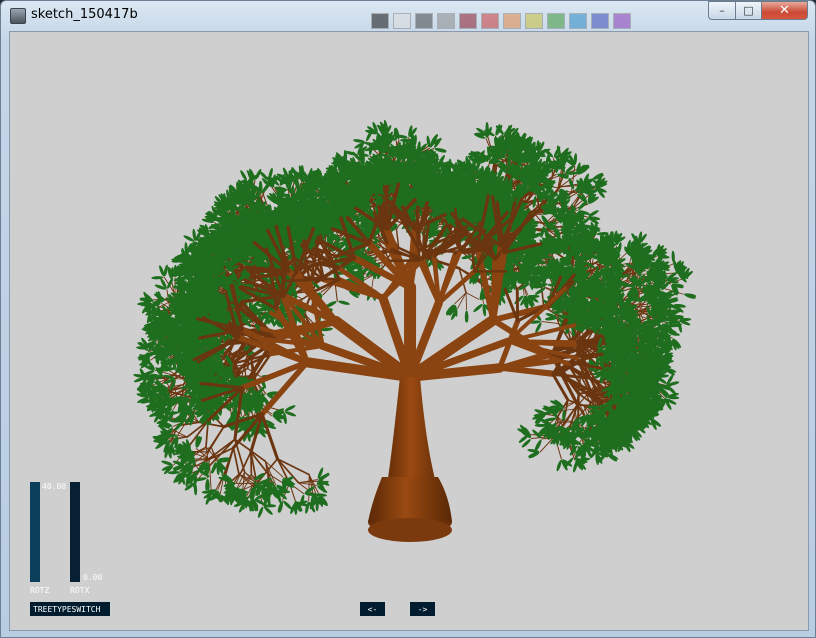 This screenshot has width=816, height=638. I want to click on rotz-slider, so click(35, 532).